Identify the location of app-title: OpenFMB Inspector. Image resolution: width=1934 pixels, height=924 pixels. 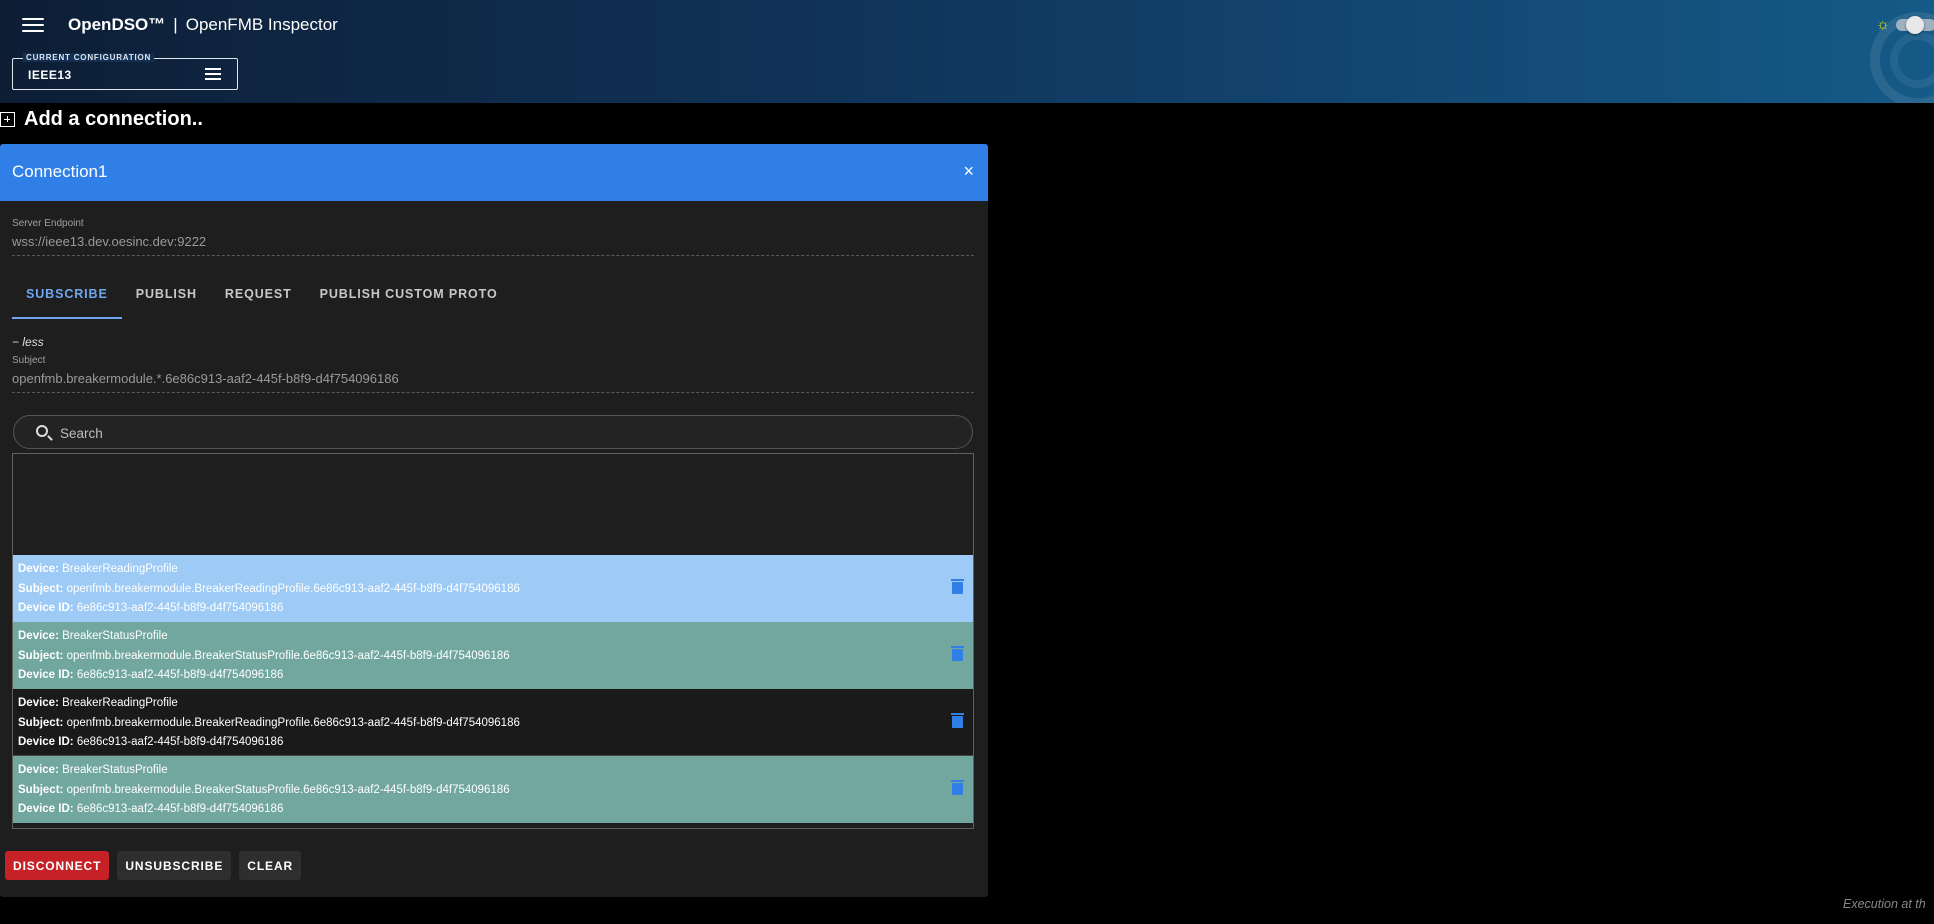
(261, 24).